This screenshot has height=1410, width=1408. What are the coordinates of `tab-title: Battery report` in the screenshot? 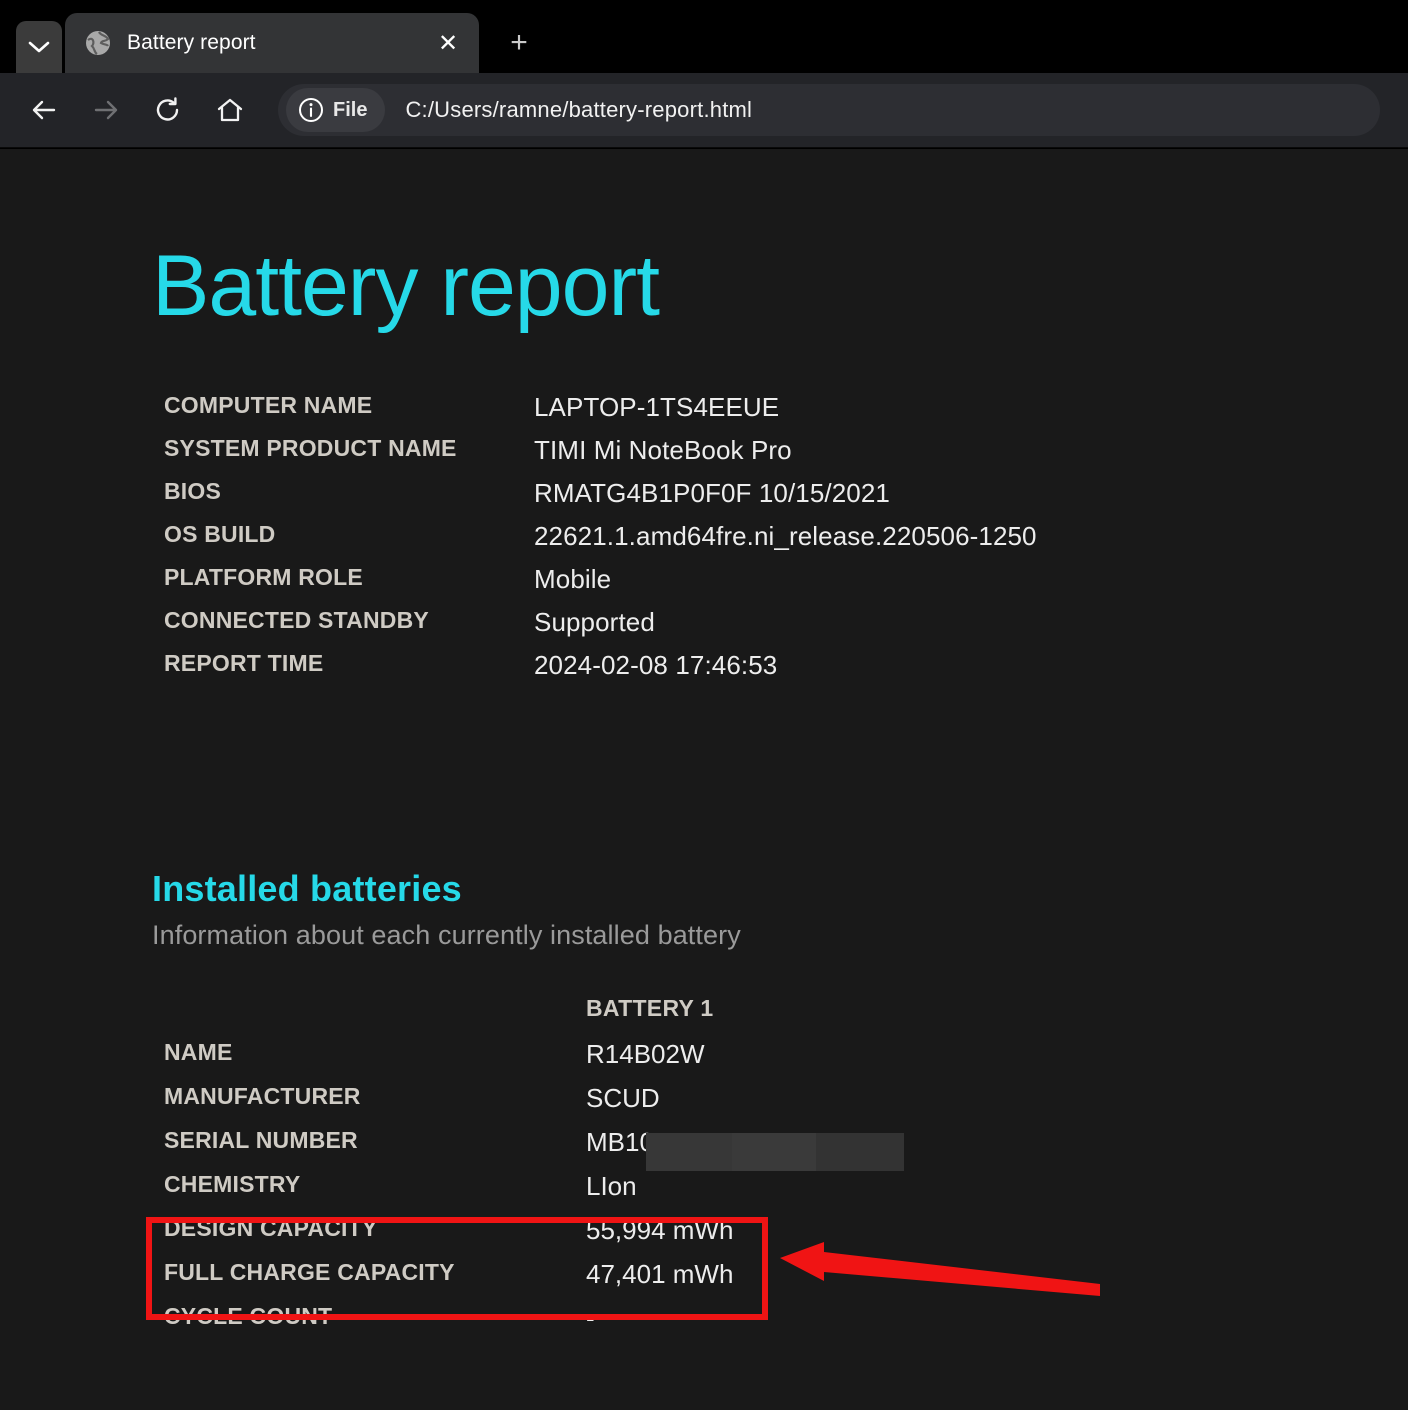 It's located at (191, 42).